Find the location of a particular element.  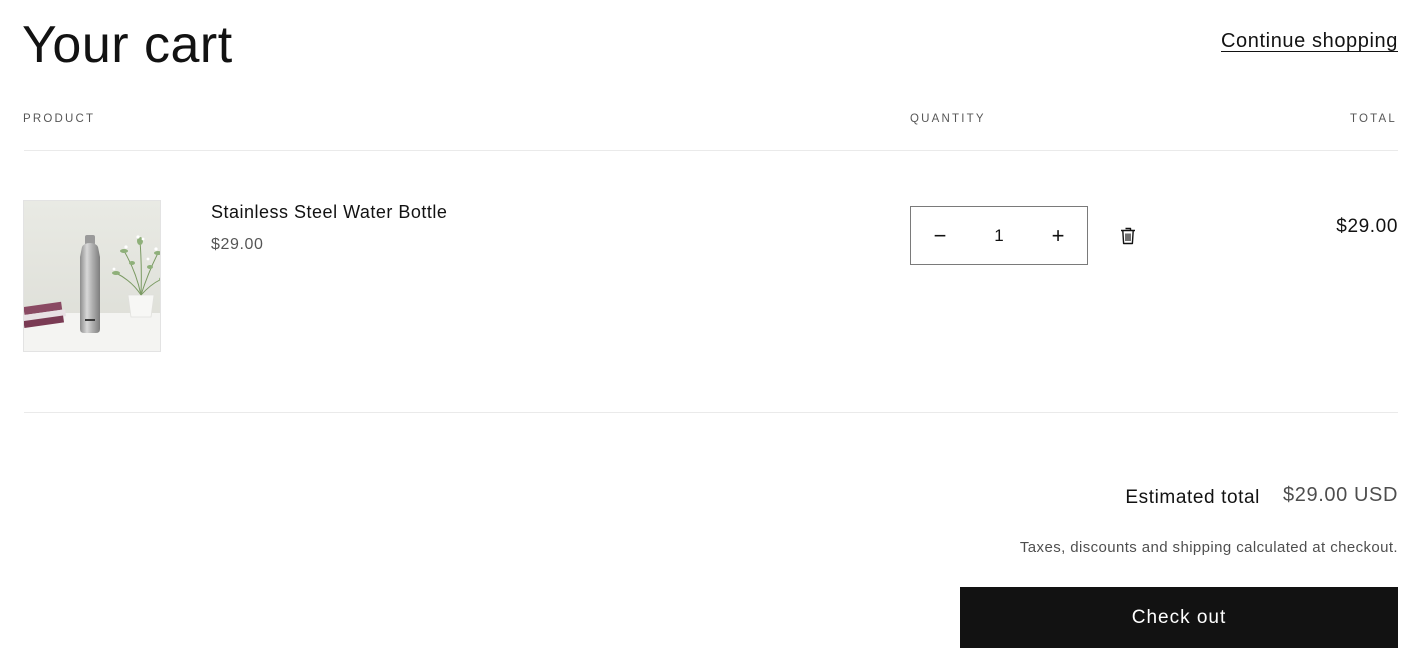

product-name: Stainless Steel Water Bottle is located at coordinates (329, 212).